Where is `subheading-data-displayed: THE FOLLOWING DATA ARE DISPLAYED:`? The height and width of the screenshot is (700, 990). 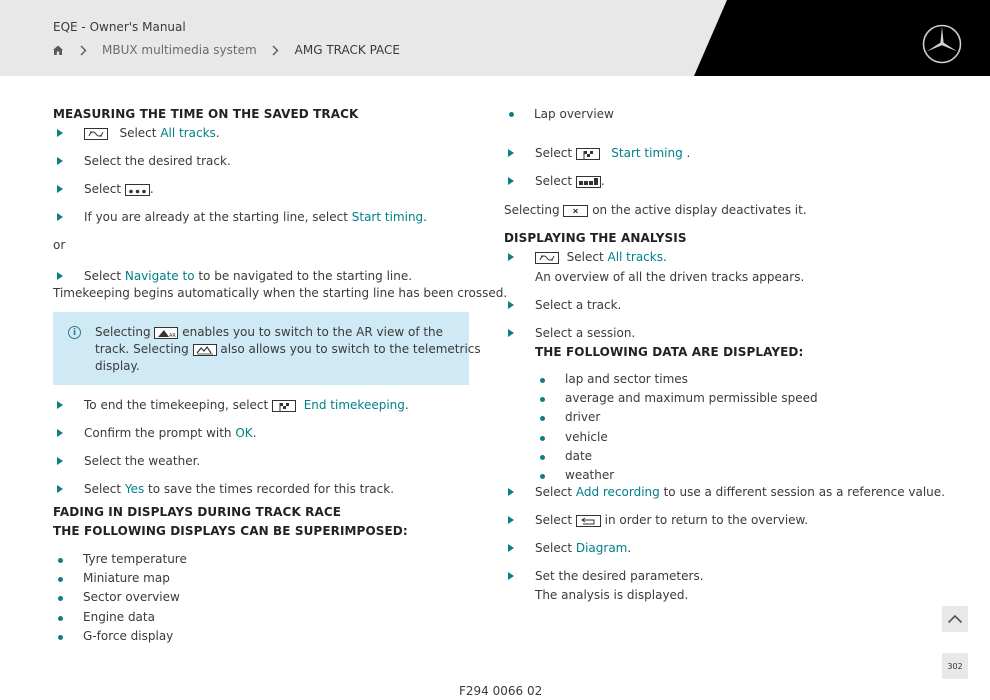
subheading-data-displayed: THE FOLLOWING DATA ARE DISPLAYED: is located at coordinates (669, 352).